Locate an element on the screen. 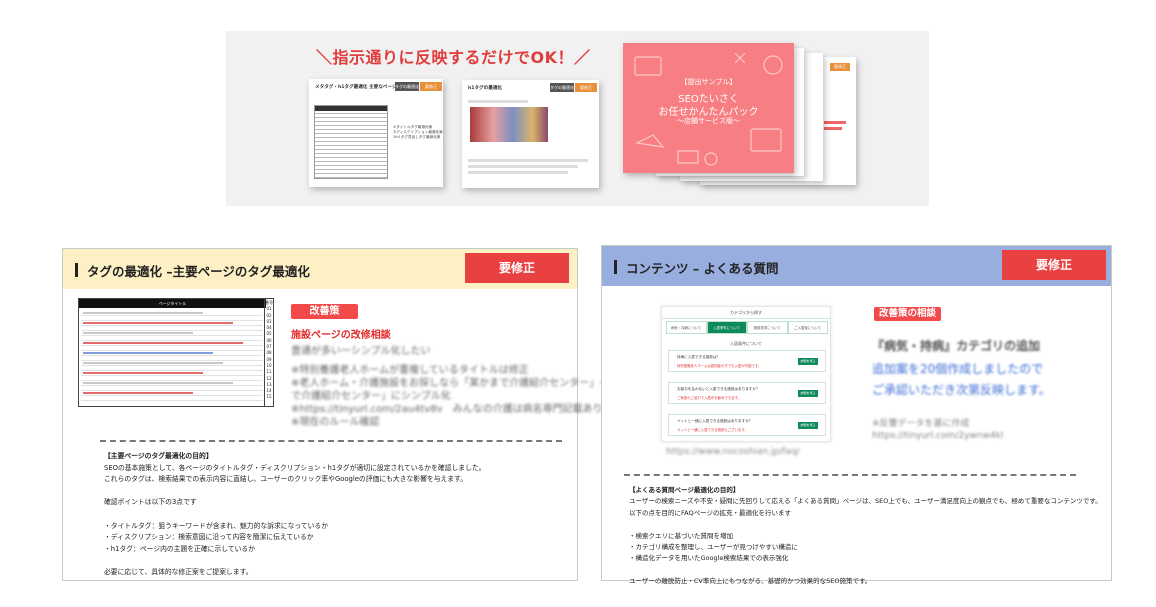  proposal-line-2: ご承認いただき次第反映します。 is located at coordinates (961, 390).